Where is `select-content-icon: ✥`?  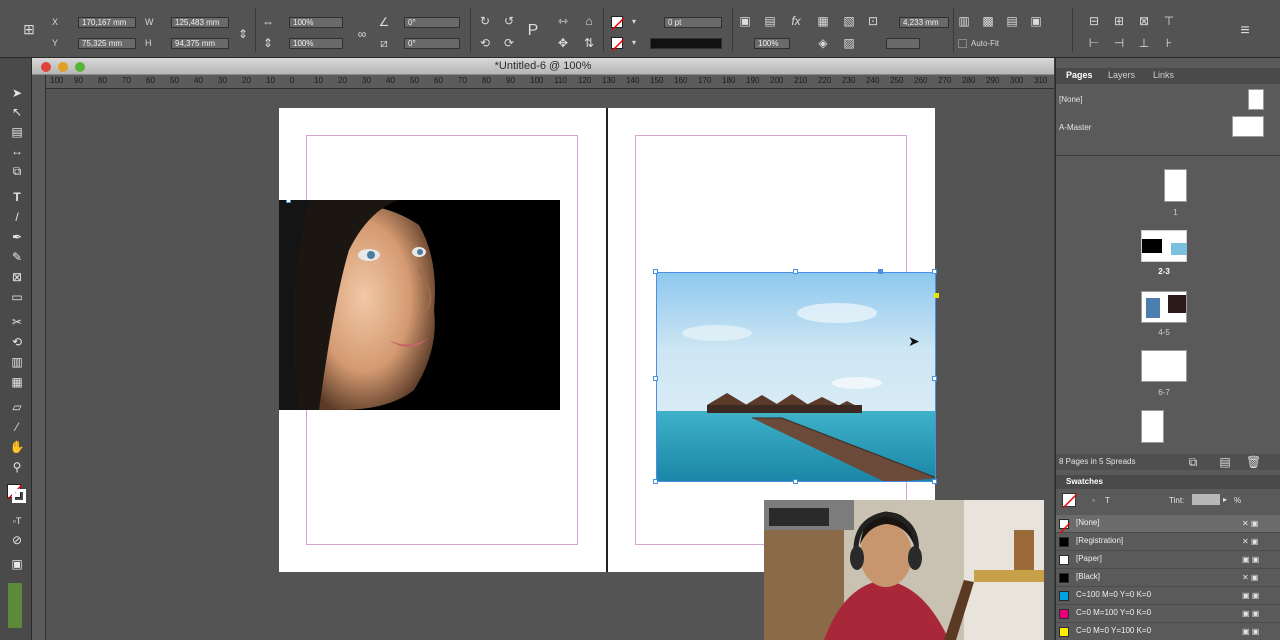 select-content-icon: ✥ is located at coordinates (563, 43).